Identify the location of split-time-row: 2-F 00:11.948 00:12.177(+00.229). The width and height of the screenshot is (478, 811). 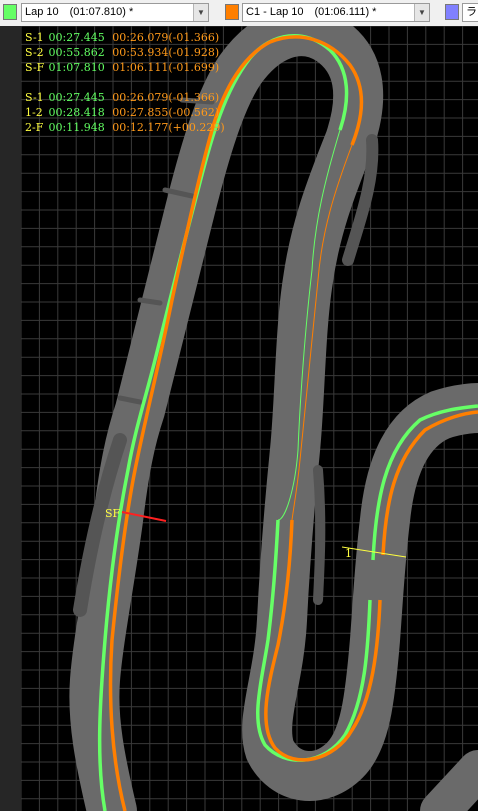
(125, 127).